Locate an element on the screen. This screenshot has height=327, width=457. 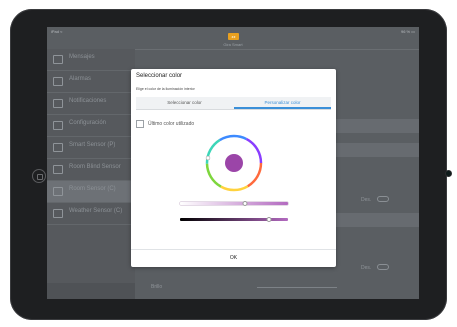
sidebar-item-label: Room Sensor (C) is located at coordinates (92, 189).